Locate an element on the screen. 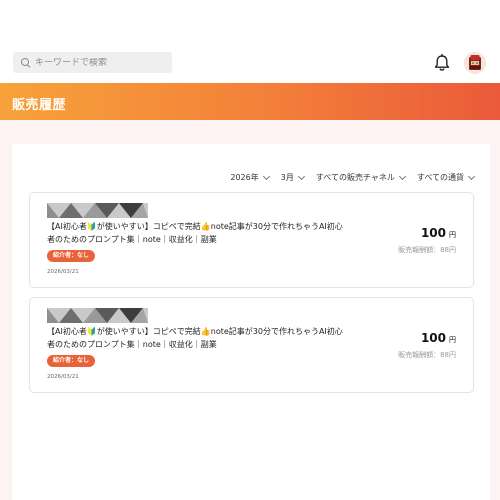  channel-filter: すべての販売チャネル is located at coordinates (360, 177).